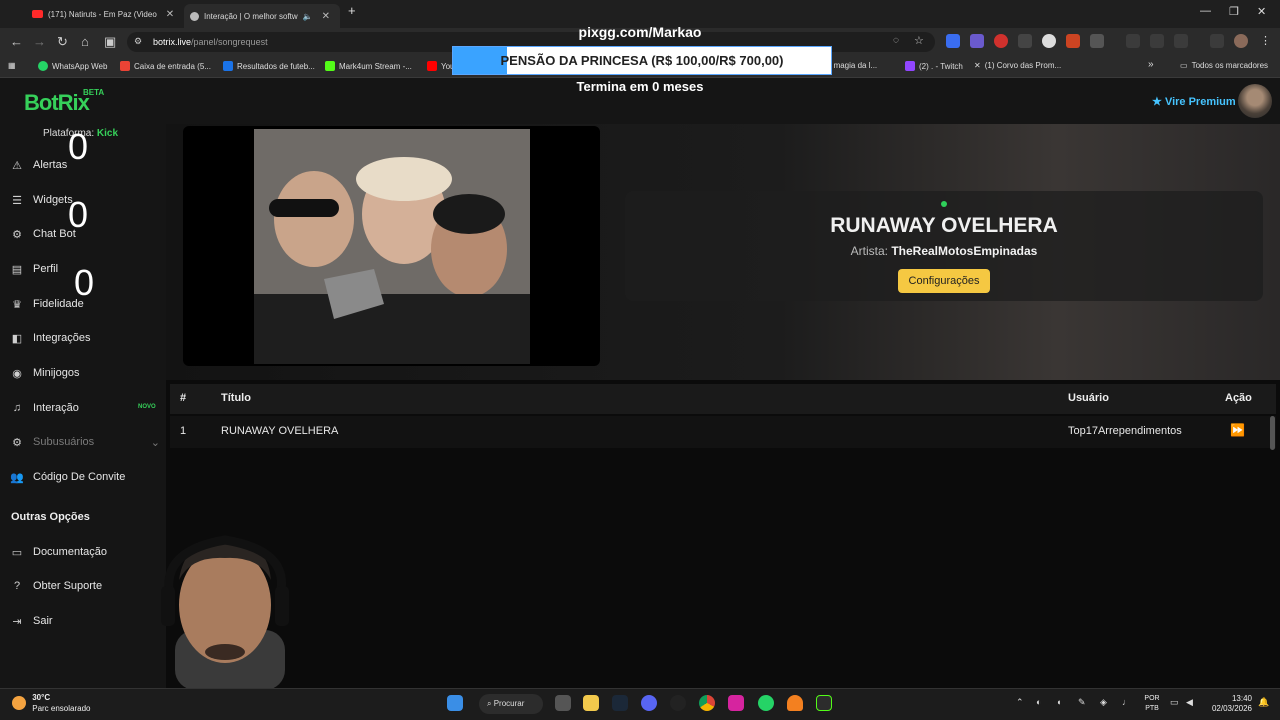  What do you see at coordinates (824, 703) in the screenshot?
I see `terminal-icon` at bounding box center [824, 703].